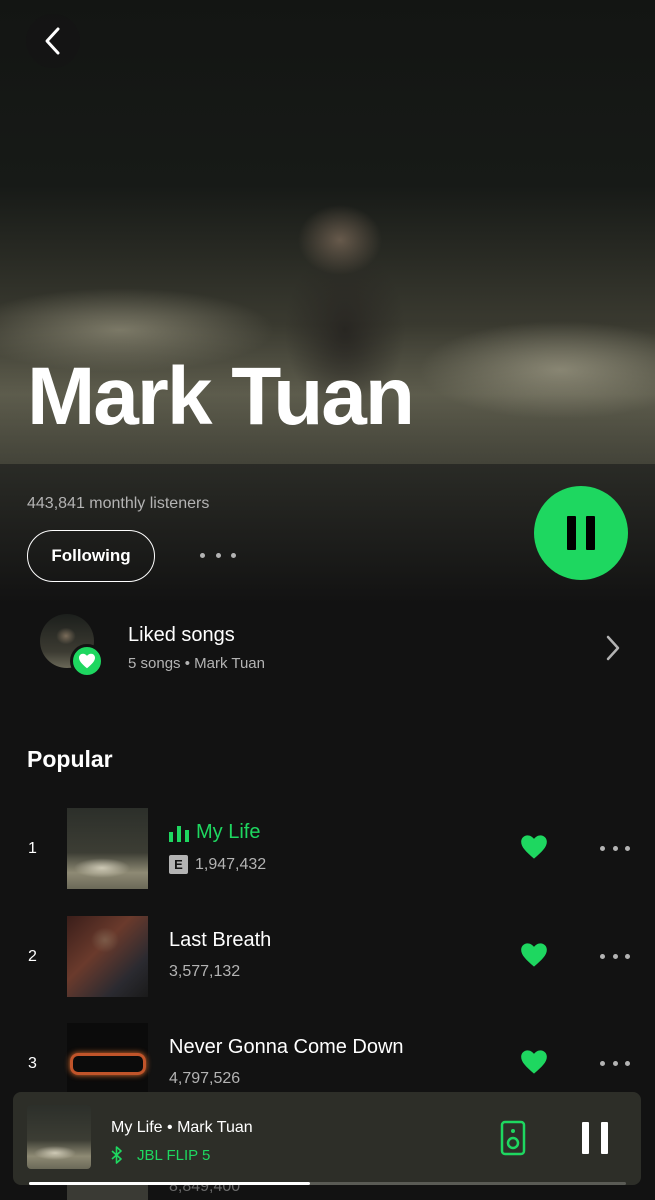 The image size is (655, 1200). Describe the element at coordinates (32, 956) in the screenshot. I see `track-rank: 2` at that location.